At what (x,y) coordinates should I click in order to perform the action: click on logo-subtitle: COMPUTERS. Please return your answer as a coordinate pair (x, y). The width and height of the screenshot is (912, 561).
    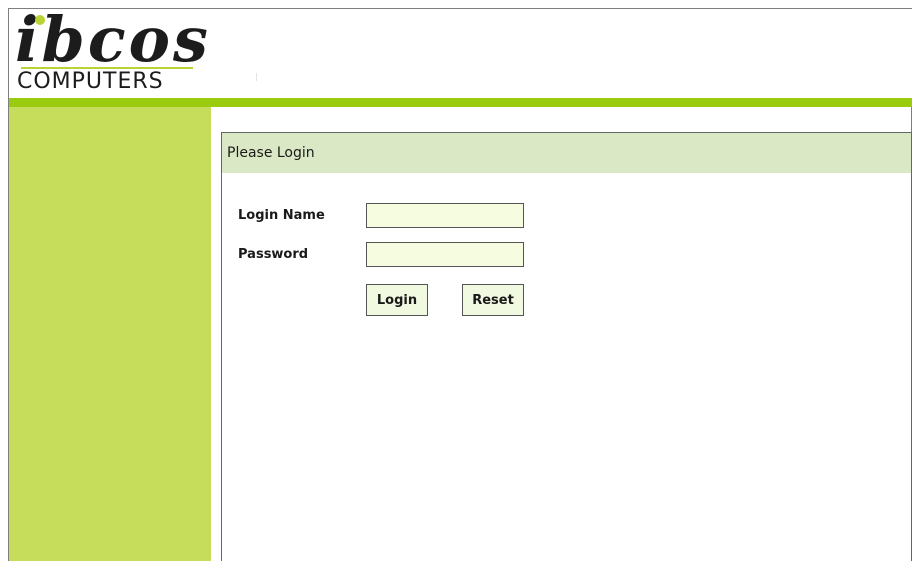
    Looking at the image, I should click on (90, 81).